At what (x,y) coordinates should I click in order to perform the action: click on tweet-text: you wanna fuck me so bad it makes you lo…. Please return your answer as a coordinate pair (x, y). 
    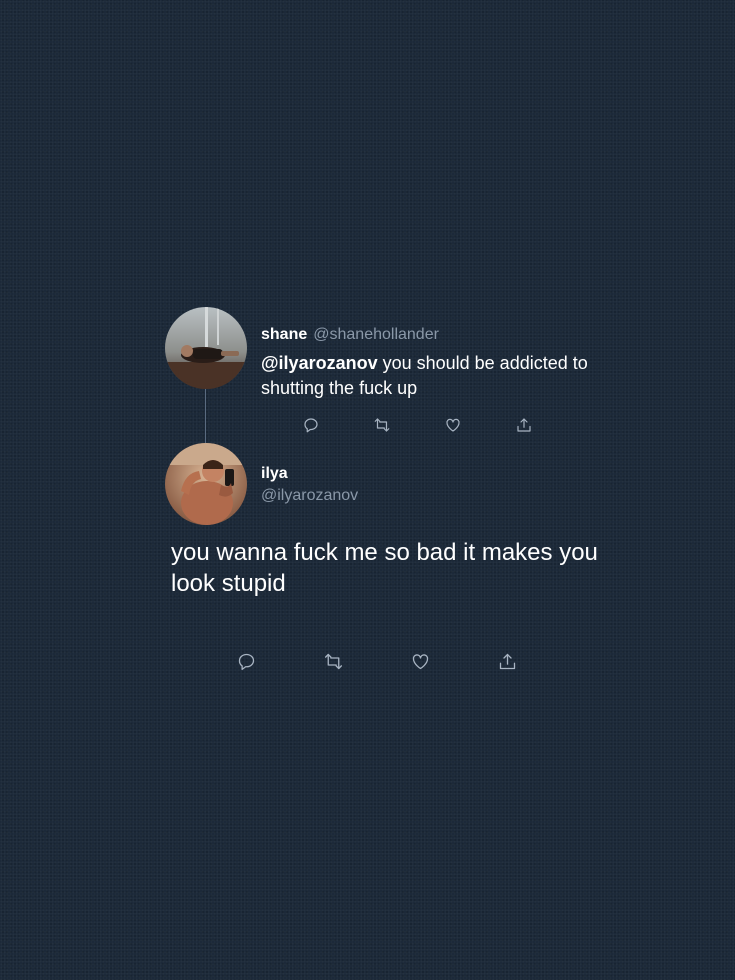
    Looking at the image, I should click on (384, 568).